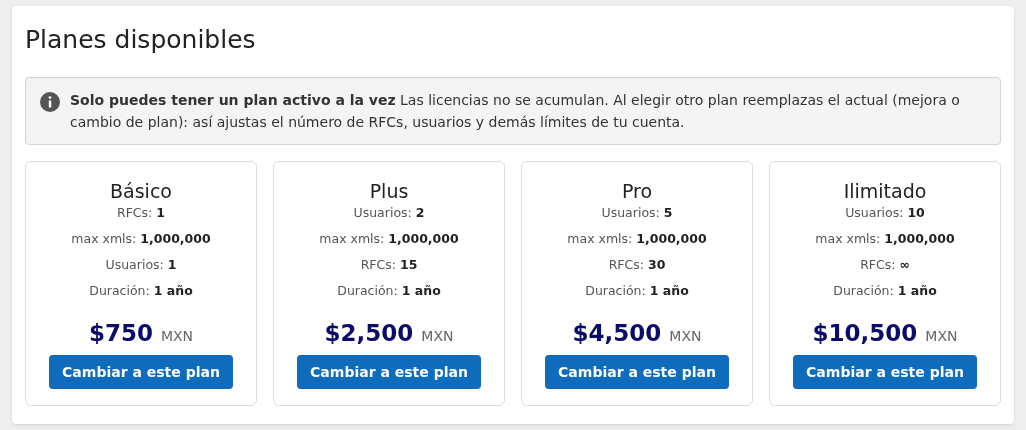 This screenshot has height=430, width=1026. Describe the element at coordinates (50, 102) in the screenshot. I see `info-icon` at that location.